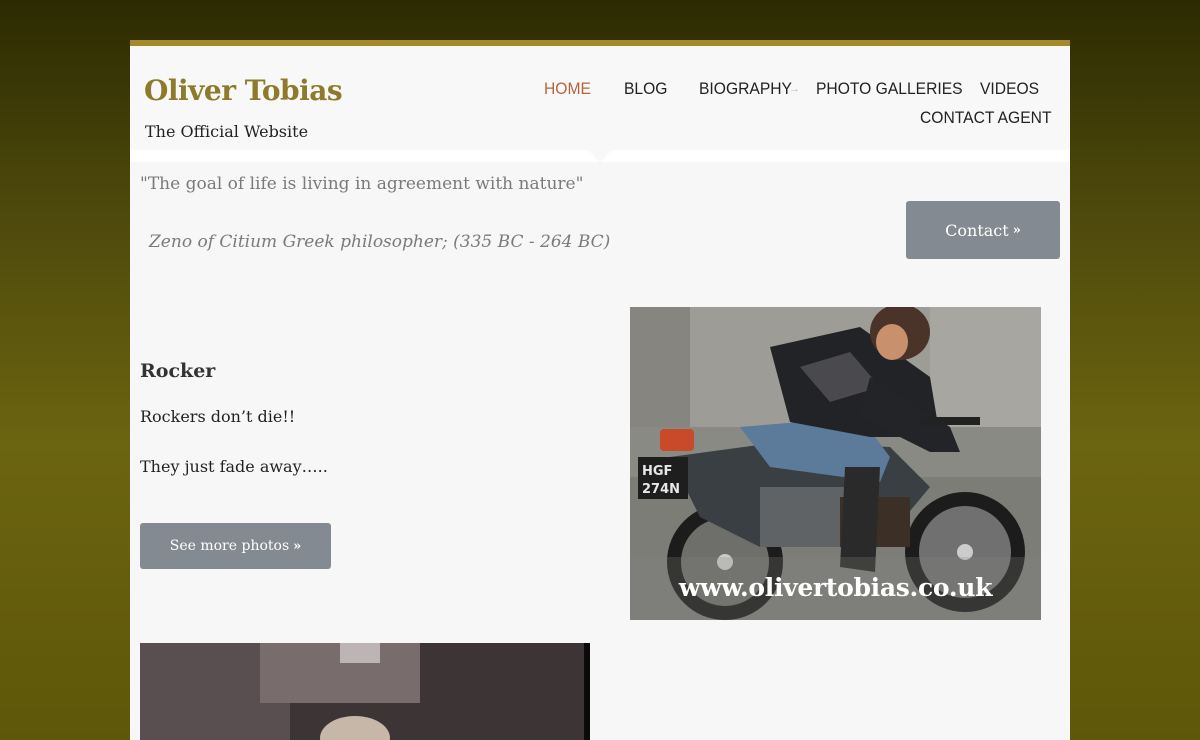 The image size is (1200, 740). I want to click on see-more-photos-button: See more photos », so click(235, 546).